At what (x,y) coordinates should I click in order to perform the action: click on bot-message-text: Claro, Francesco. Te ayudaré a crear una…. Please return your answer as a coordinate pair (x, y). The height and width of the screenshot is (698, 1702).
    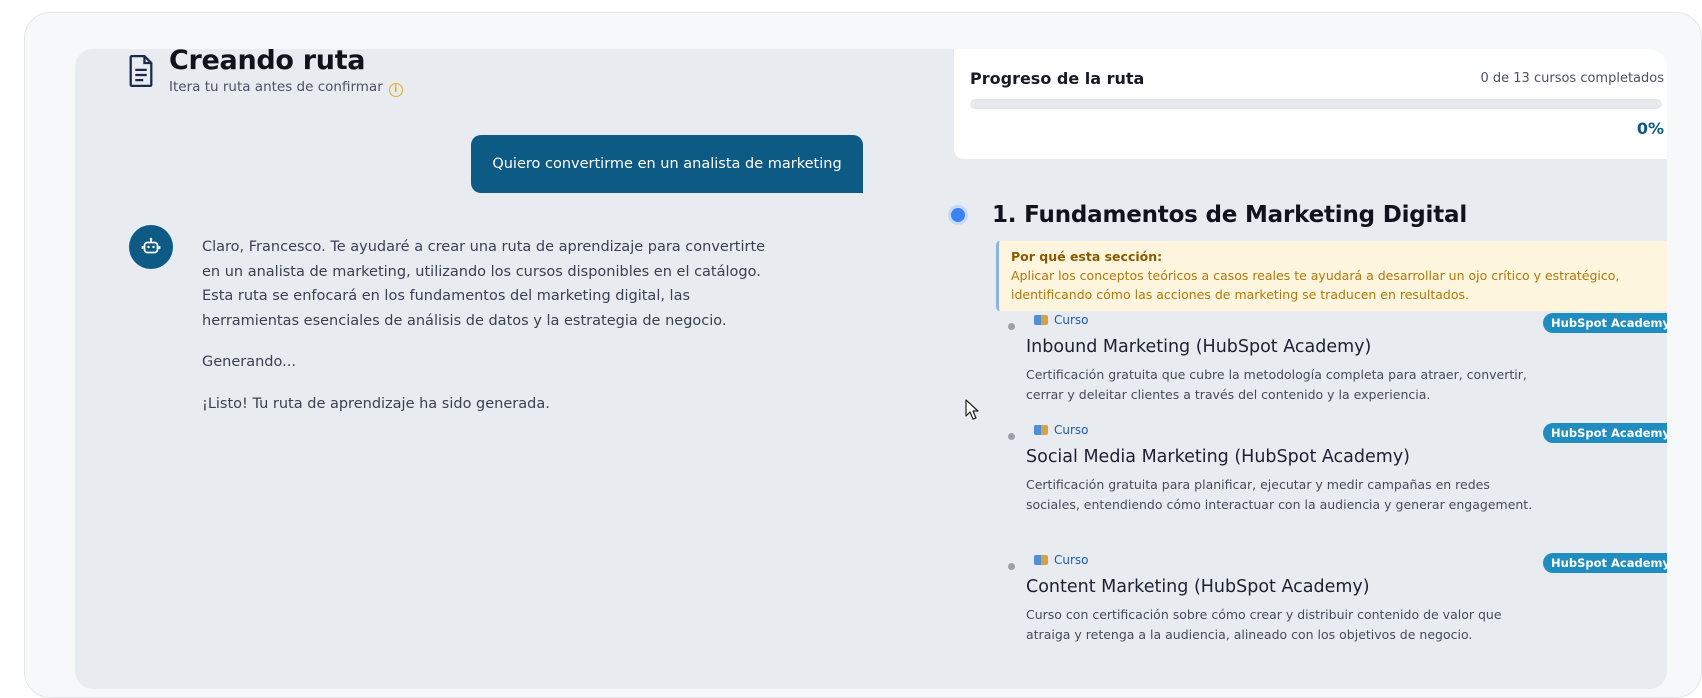
    Looking at the image, I should click on (484, 284).